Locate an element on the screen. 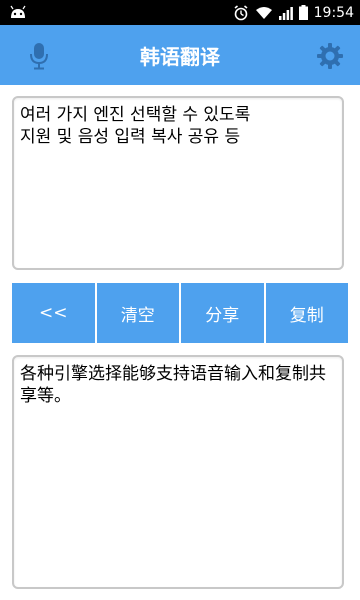 The image size is (360, 600). back-button: << is located at coordinates (53, 313).